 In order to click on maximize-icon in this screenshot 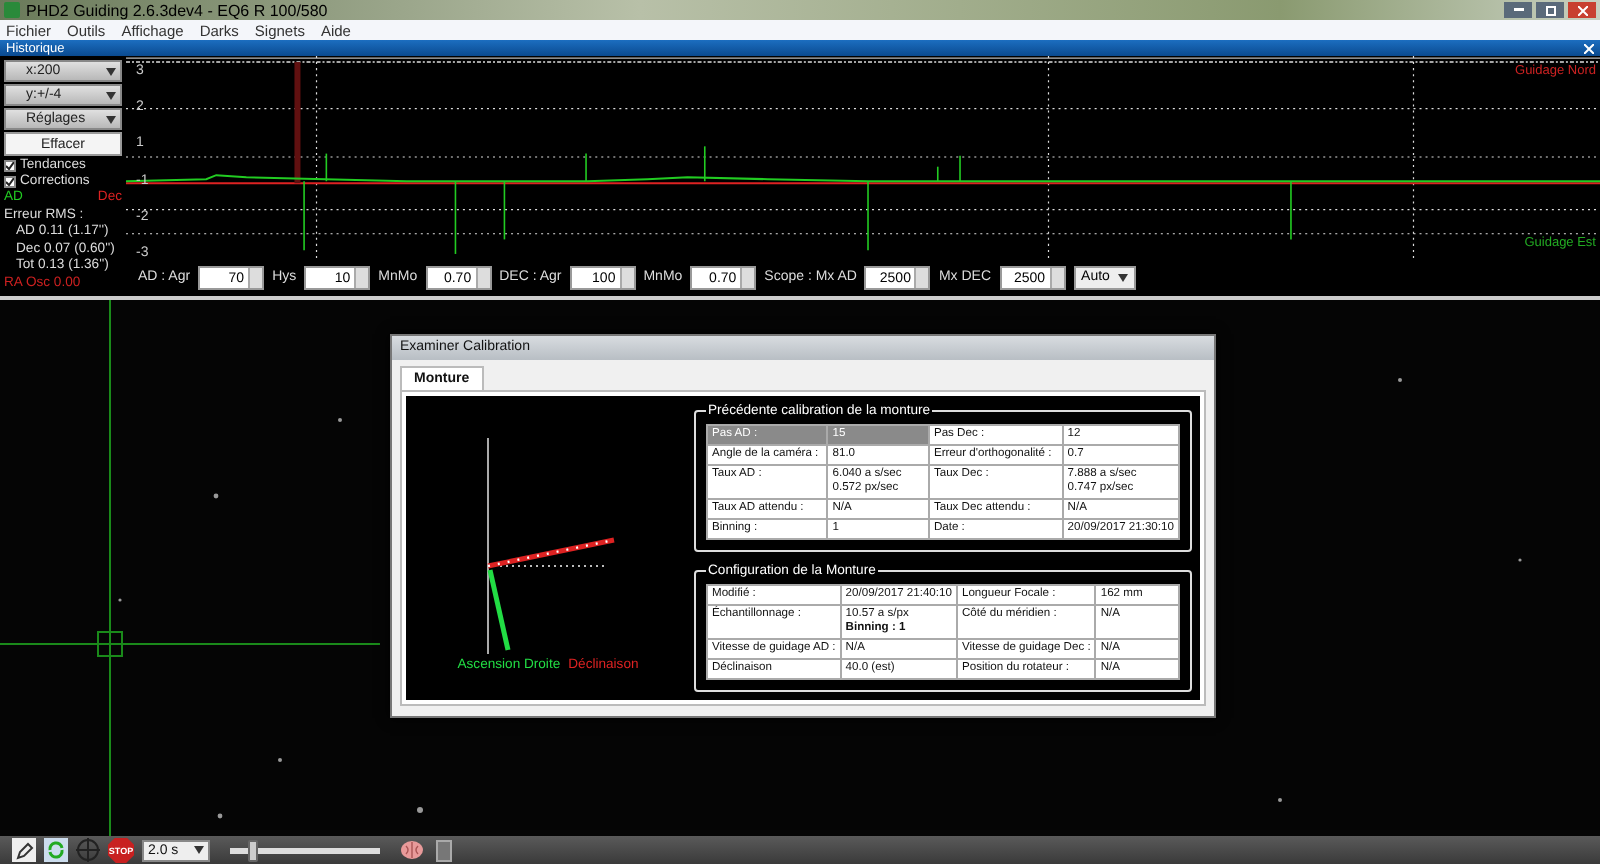, I will do `click(1550, 10)`.